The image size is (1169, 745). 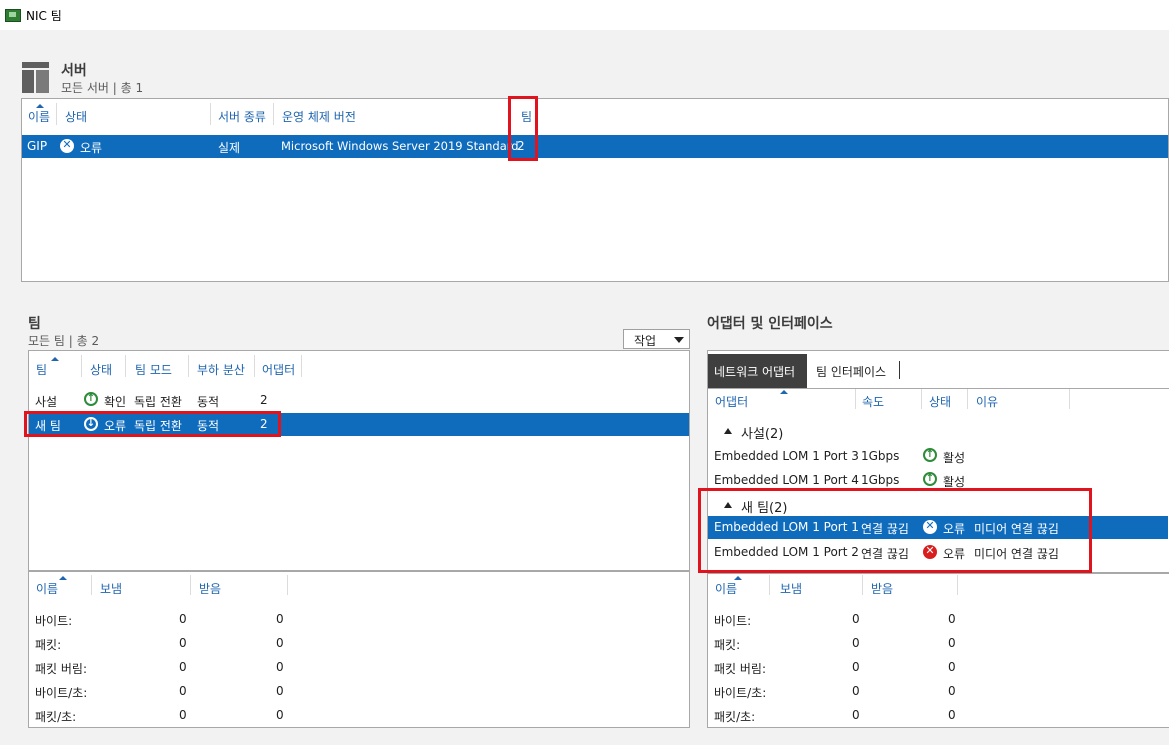 I want to click on col-header-name: 이름, so click(x=39, y=116).